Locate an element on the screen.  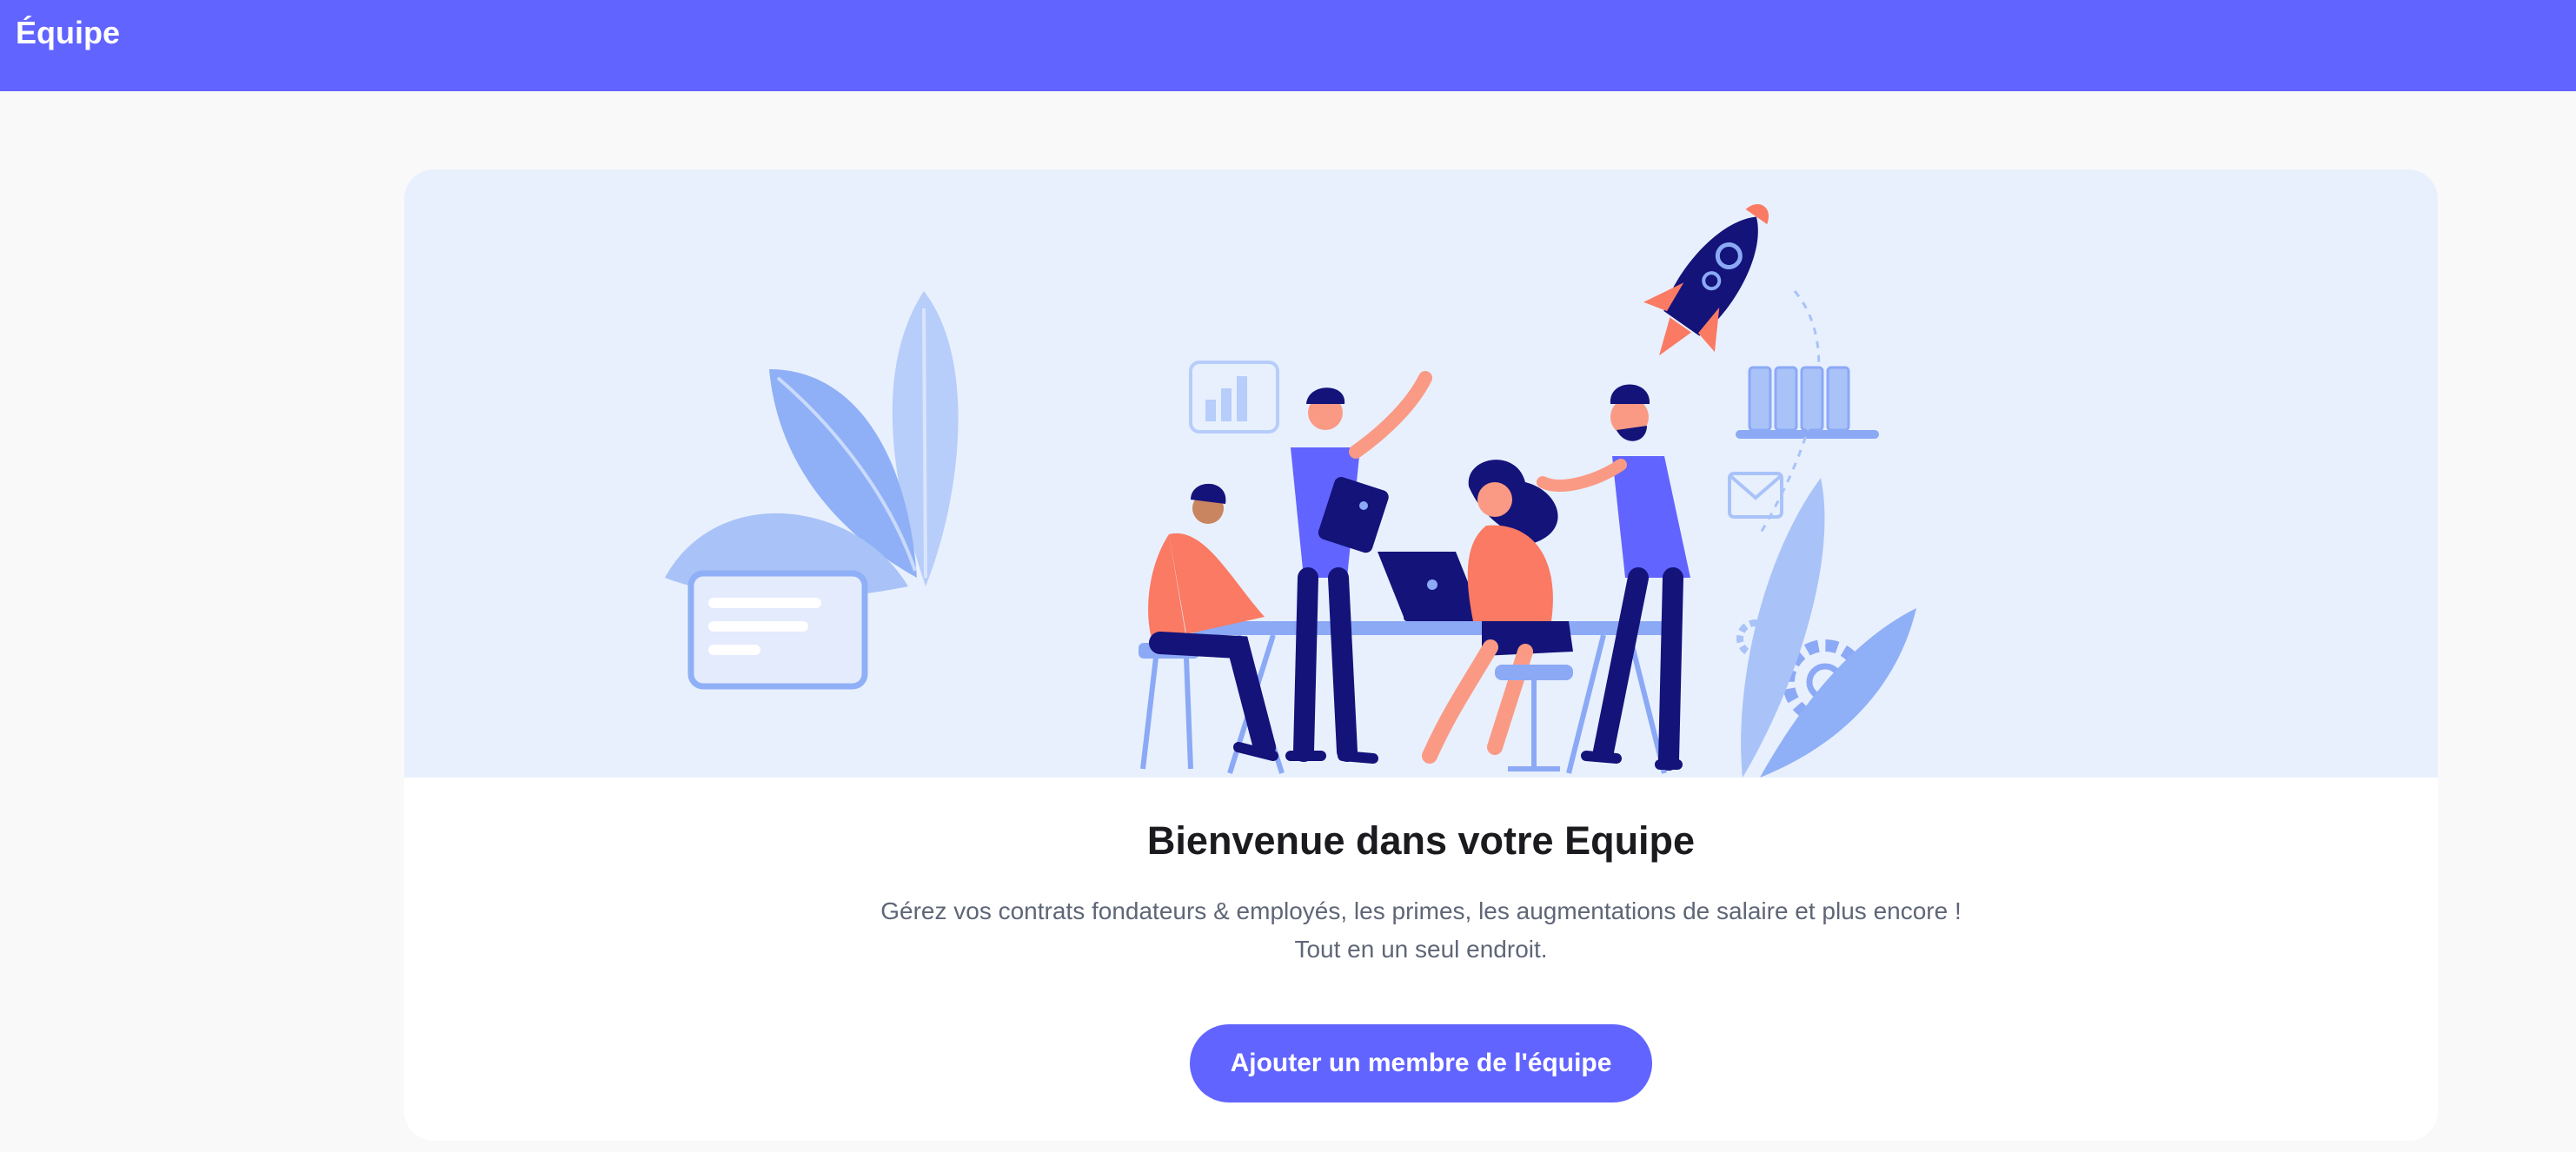
page-title: Équipe is located at coordinates (68, 33).